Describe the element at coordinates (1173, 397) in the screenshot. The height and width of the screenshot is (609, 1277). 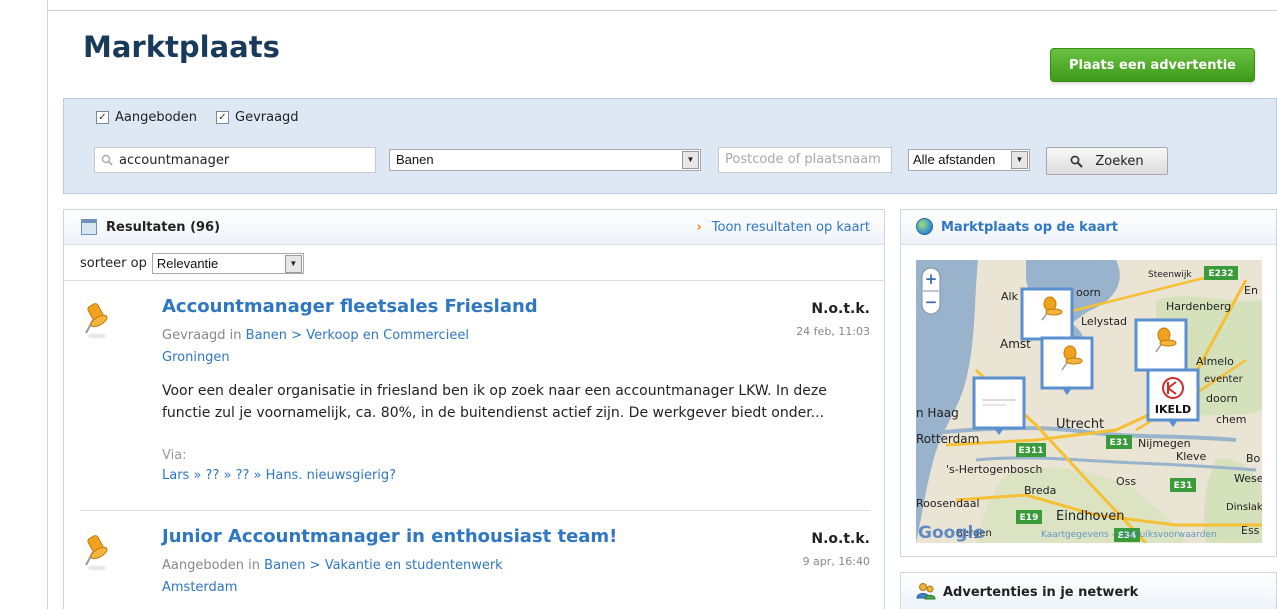
I see `map-marker: IKELD` at that location.